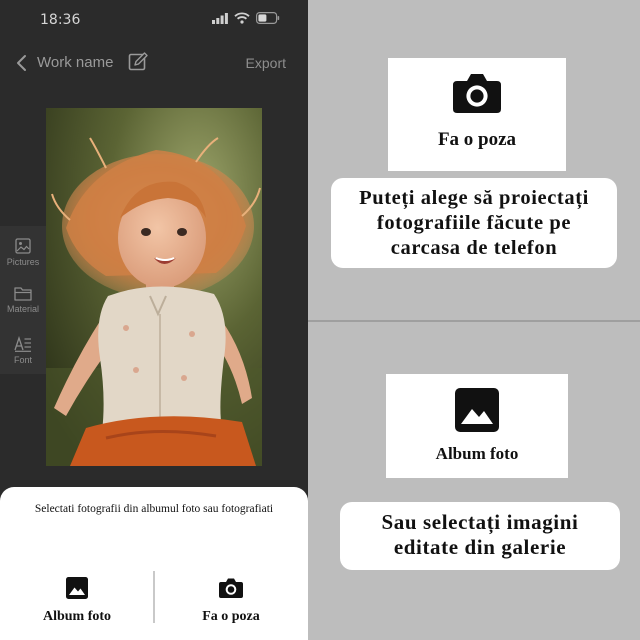 The image size is (640, 640). I want to click on folder-icon, so click(23, 294).